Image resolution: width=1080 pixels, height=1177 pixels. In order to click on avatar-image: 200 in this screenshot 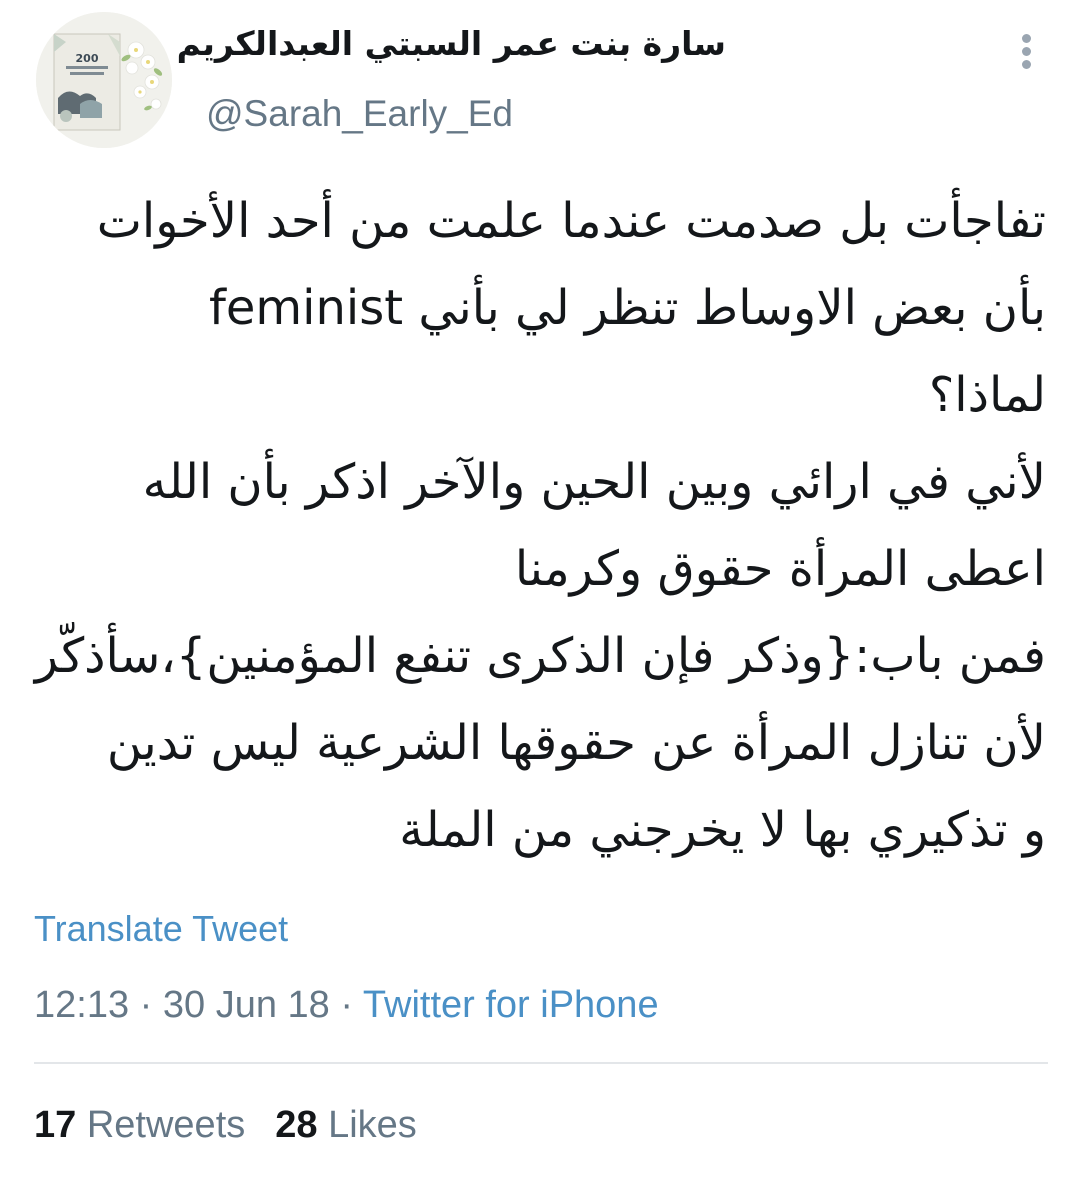, I will do `click(104, 80)`.